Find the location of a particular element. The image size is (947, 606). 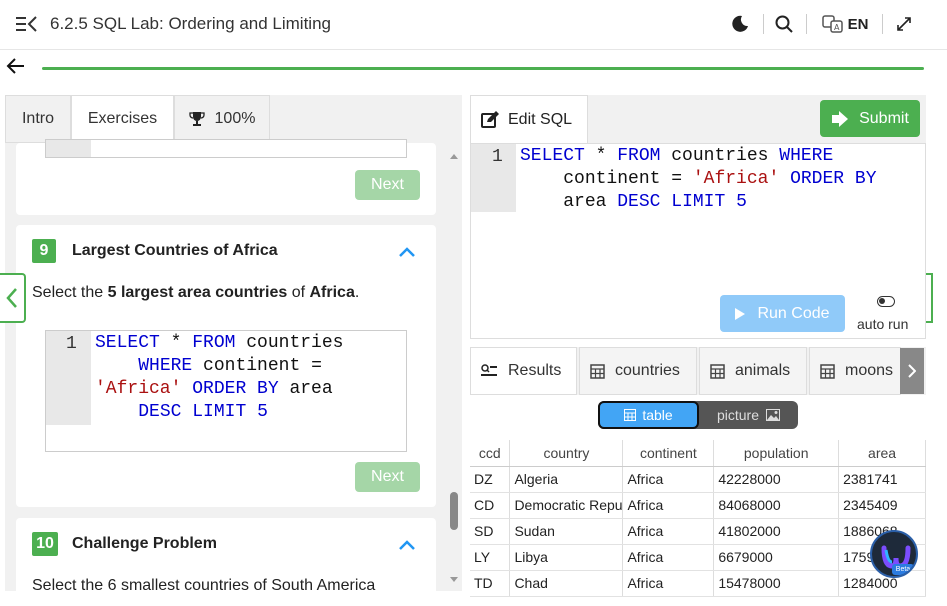

table-cell: 84068000 is located at coordinates (776, 505).